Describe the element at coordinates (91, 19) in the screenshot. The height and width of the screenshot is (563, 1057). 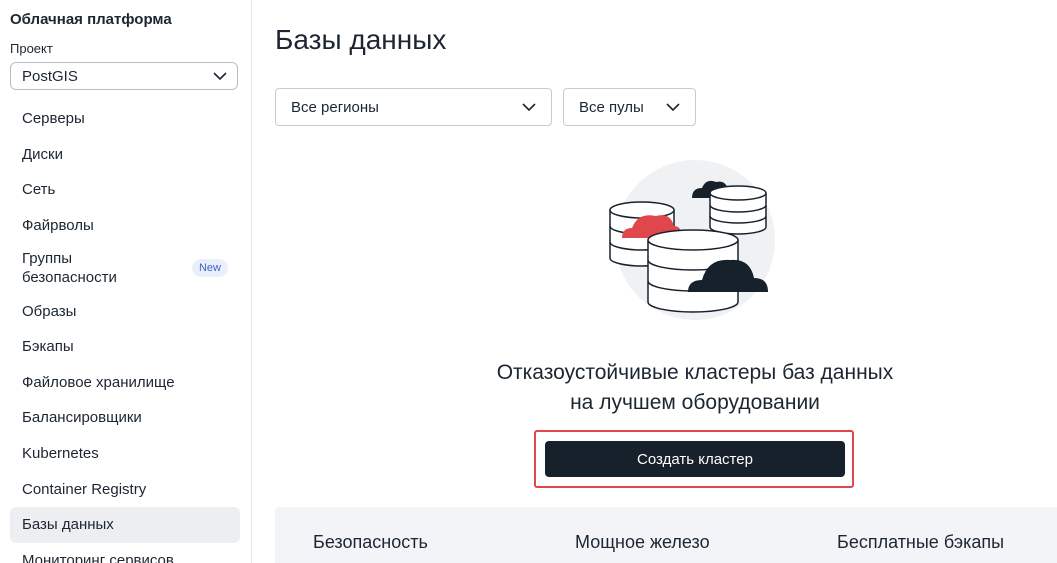
I see `brand-title: Облачная платформа` at that location.